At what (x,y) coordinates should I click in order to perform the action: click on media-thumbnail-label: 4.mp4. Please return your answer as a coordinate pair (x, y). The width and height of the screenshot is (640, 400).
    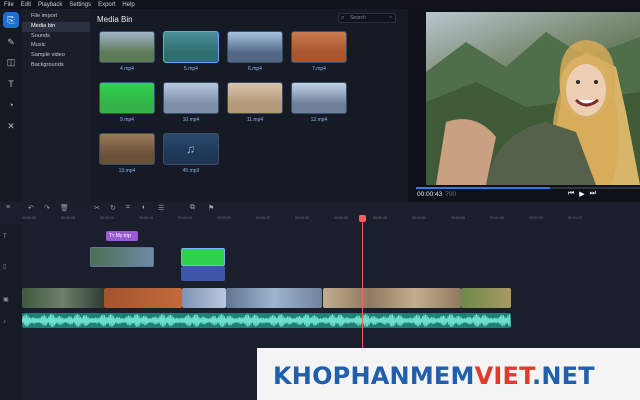
    Looking at the image, I should click on (127, 69).